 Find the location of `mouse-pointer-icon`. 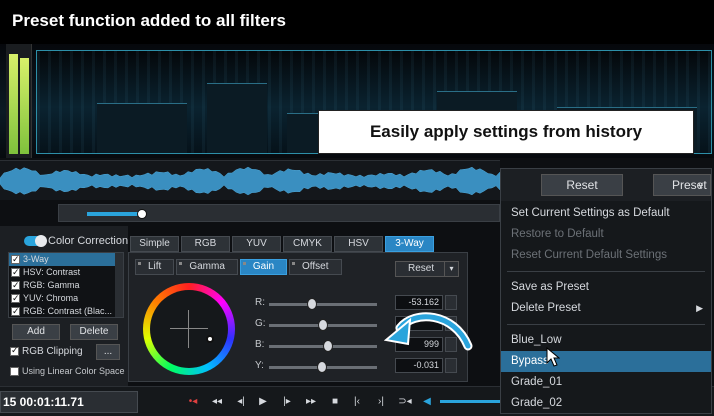

mouse-pointer-icon is located at coordinates (553, 357).